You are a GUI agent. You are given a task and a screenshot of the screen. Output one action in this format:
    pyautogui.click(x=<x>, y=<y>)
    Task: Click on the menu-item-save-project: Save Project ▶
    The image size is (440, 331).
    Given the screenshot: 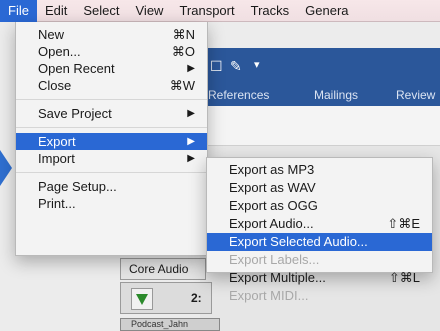 What is the action you would take?
    pyautogui.click(x=111, y=113)
    